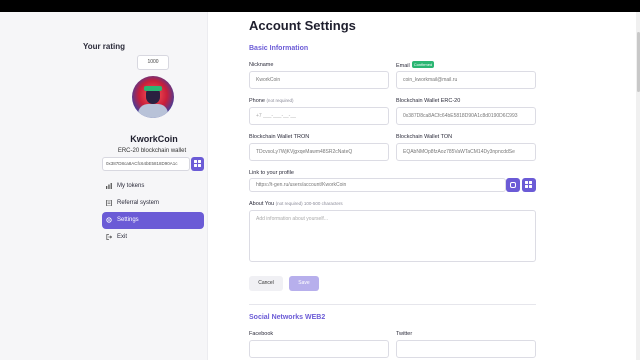 The height and width of the screenshot is (360, 640). What do you see at coordinates (109, 203) in the screenshot?
I see `document-icon` at bounding box center [109, 203].